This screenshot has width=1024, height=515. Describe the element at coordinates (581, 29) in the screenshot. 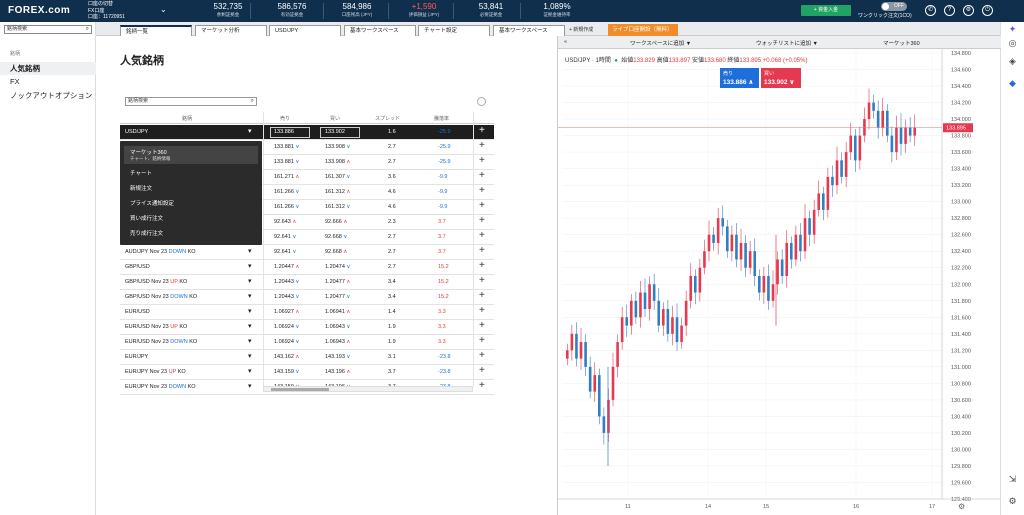

I see `new-tab-button: + 新規作成` at that location.